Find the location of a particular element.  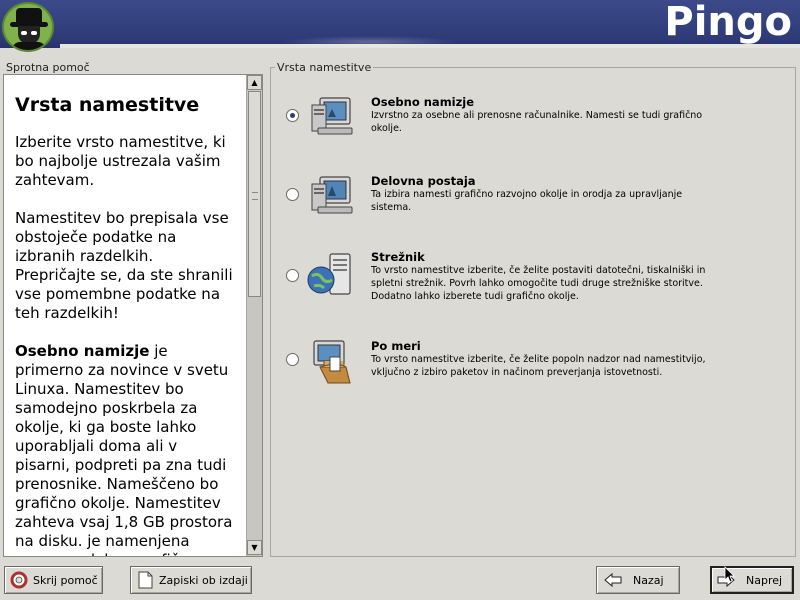

custom-package-icon is located at coordinates (330, 361).